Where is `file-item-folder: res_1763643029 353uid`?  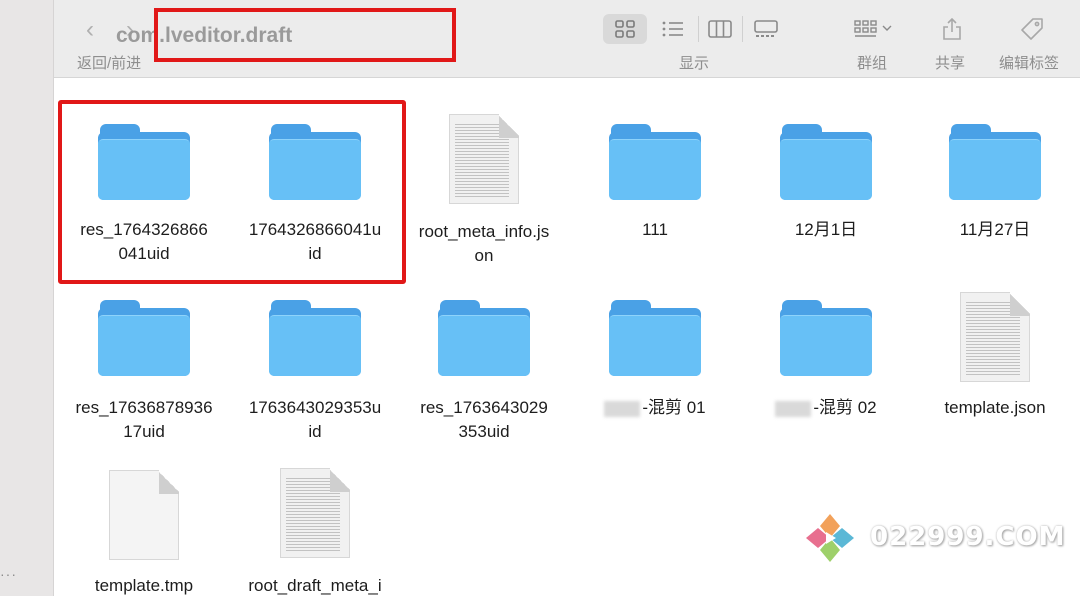 file-item-folder: res_1763643029 353uid is located at coordinates (484, 371).